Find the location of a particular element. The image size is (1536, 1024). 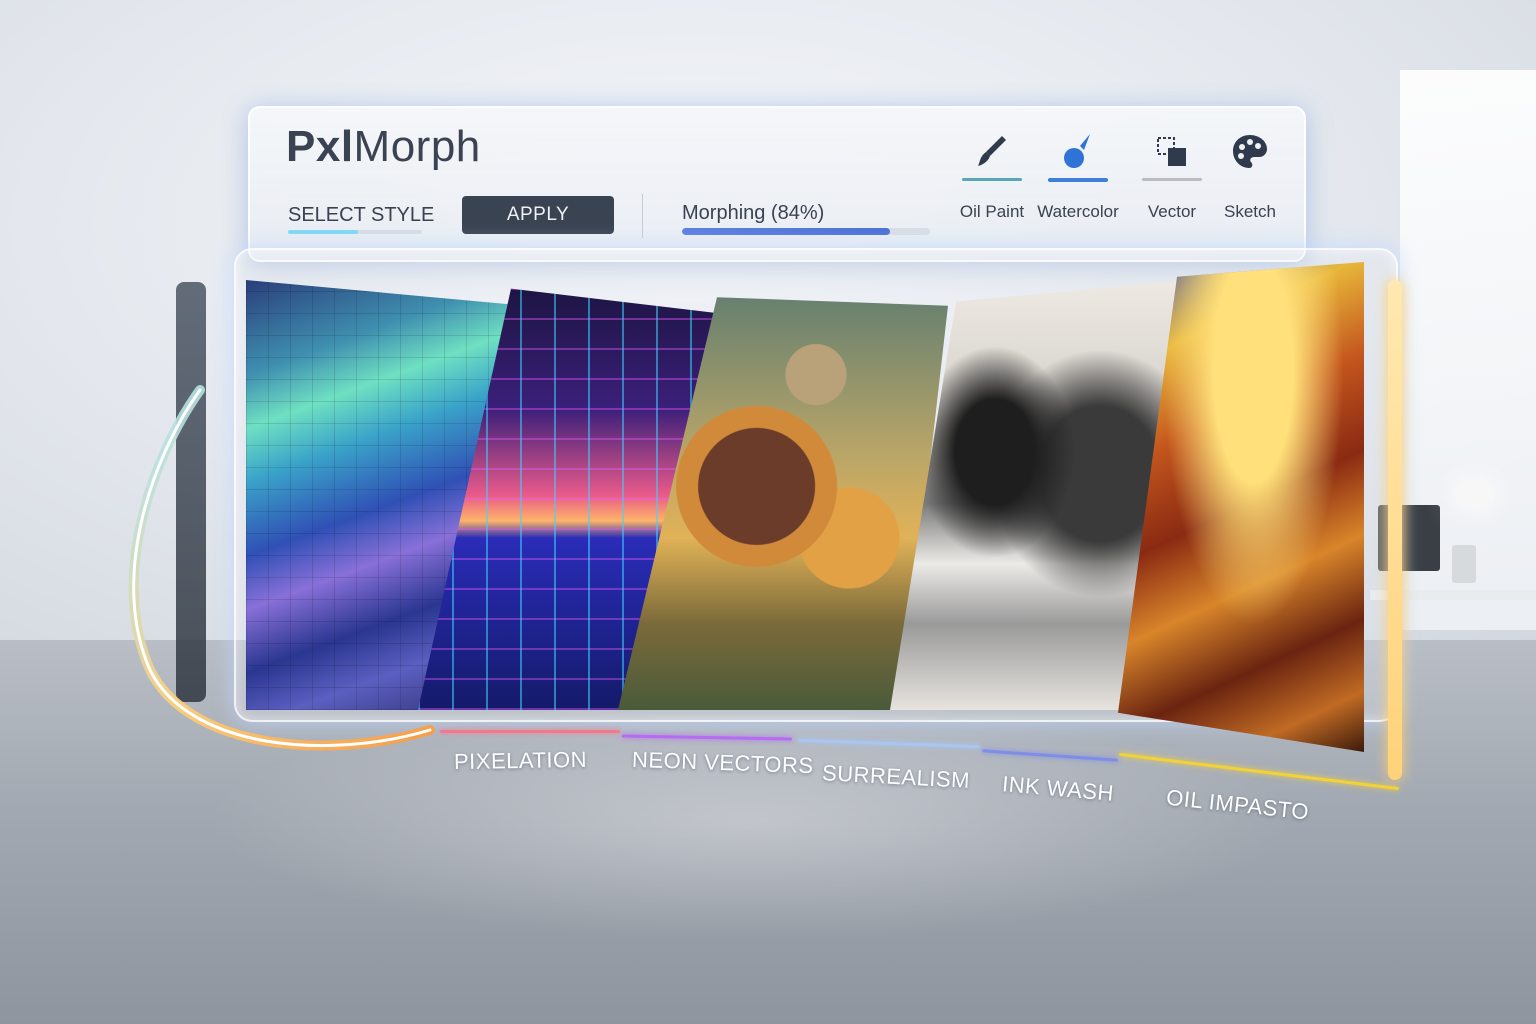

tool-watercolor-underline is located at coordinates (1078, 180).